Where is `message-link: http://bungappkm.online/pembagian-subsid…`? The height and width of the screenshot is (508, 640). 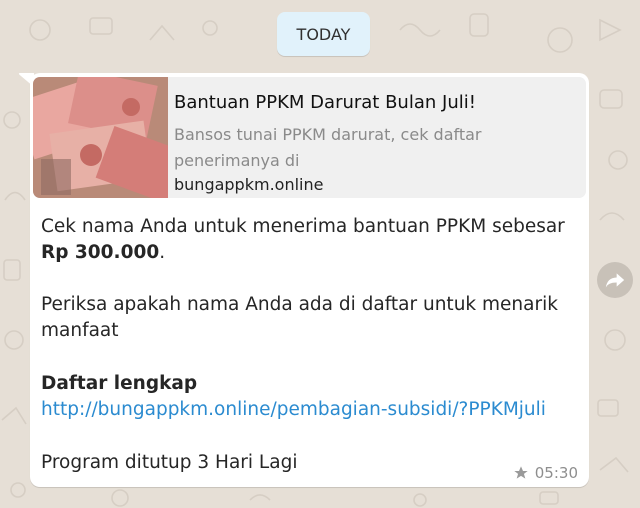 message-link: http://bungappkm.online/pembagian-subsid… is located at coordinates (293, 409).